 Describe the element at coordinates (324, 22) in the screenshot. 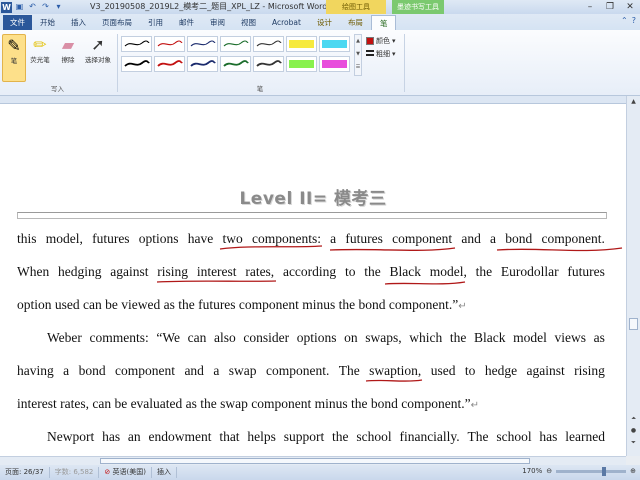

I see `tab-design: 设计` at that location.